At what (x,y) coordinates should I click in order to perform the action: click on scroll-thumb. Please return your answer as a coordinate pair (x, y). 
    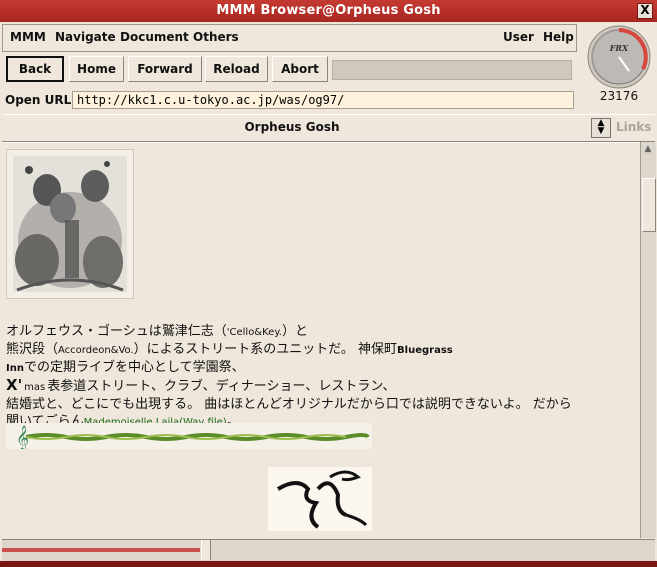
    Looking at the image, I should click on (649, 205).